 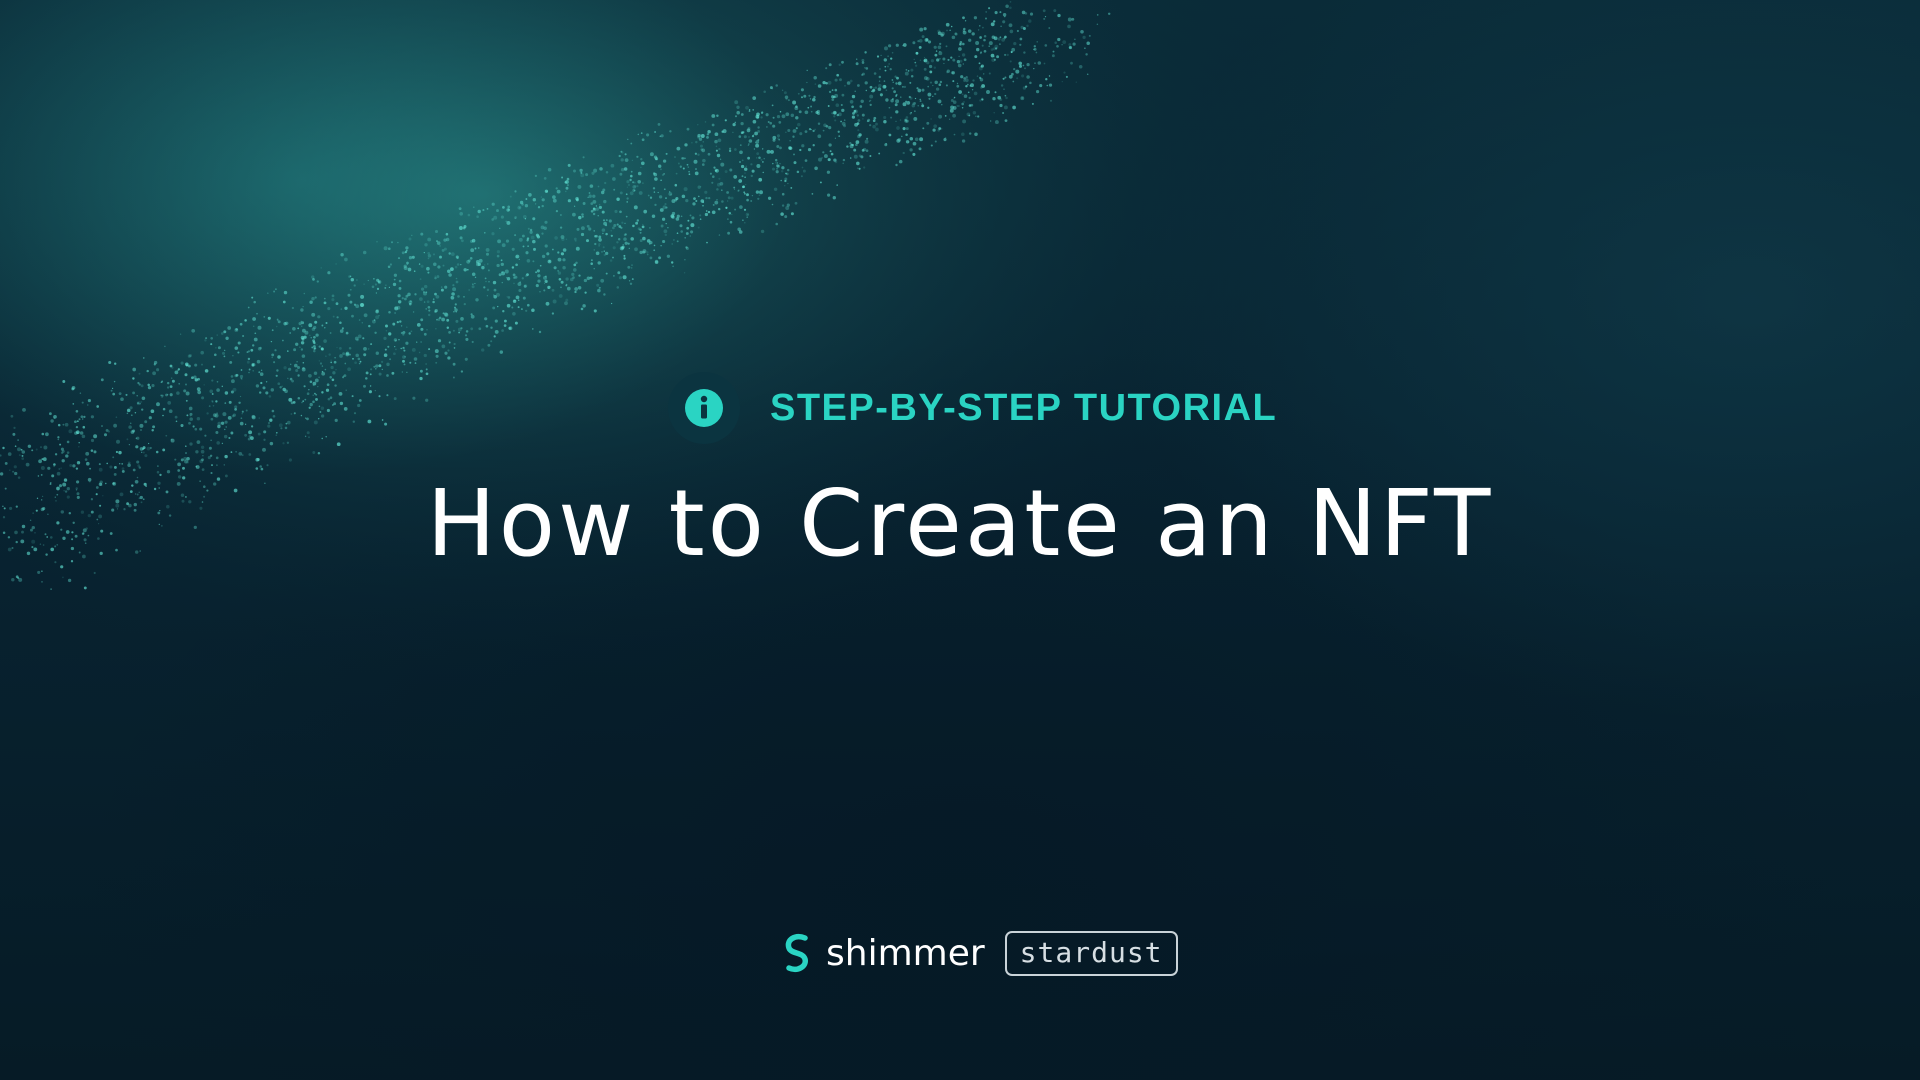 I want to click on brand-tag: stardust, so click(x=1091, y=953).